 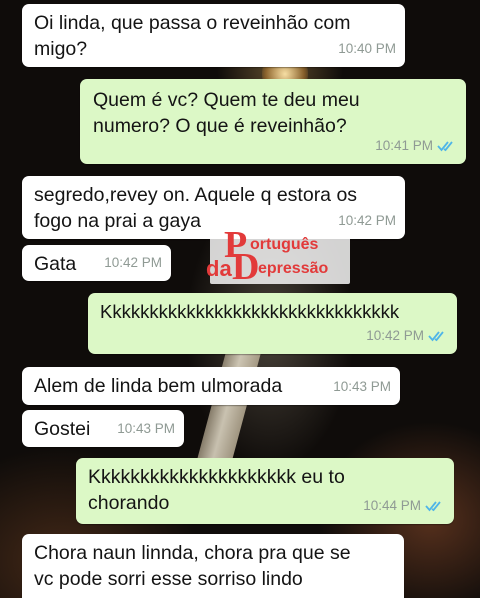 I want to click on message-time: 10:40 PM, so click(x=367, y=48).